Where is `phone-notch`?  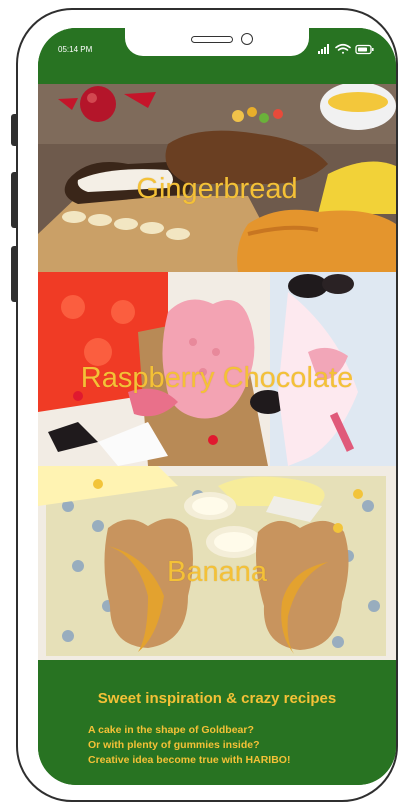 phone-notch is located at coordinates (217, 42).